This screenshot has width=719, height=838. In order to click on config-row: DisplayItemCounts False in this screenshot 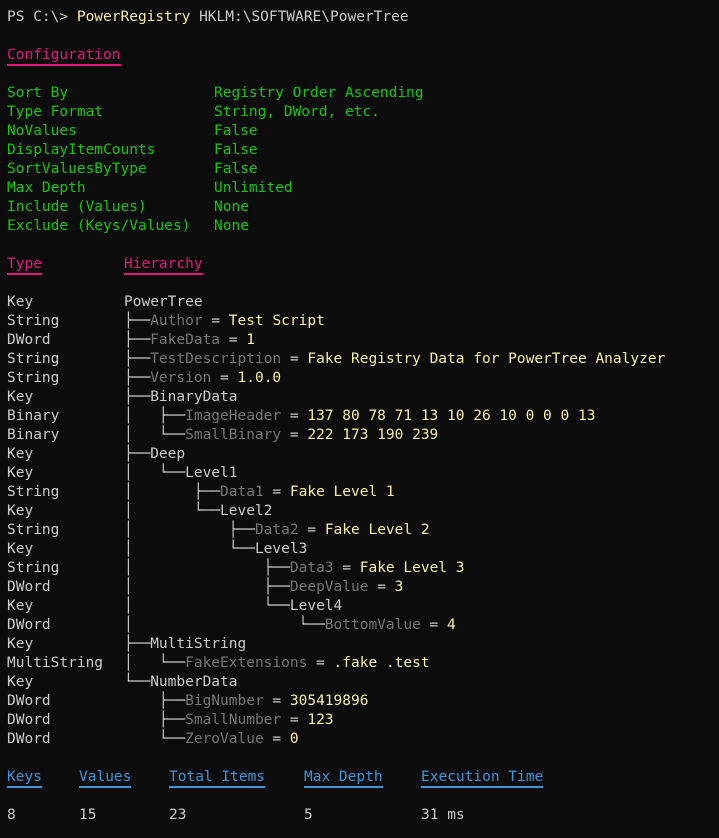, I will do `click(359, 150)`.